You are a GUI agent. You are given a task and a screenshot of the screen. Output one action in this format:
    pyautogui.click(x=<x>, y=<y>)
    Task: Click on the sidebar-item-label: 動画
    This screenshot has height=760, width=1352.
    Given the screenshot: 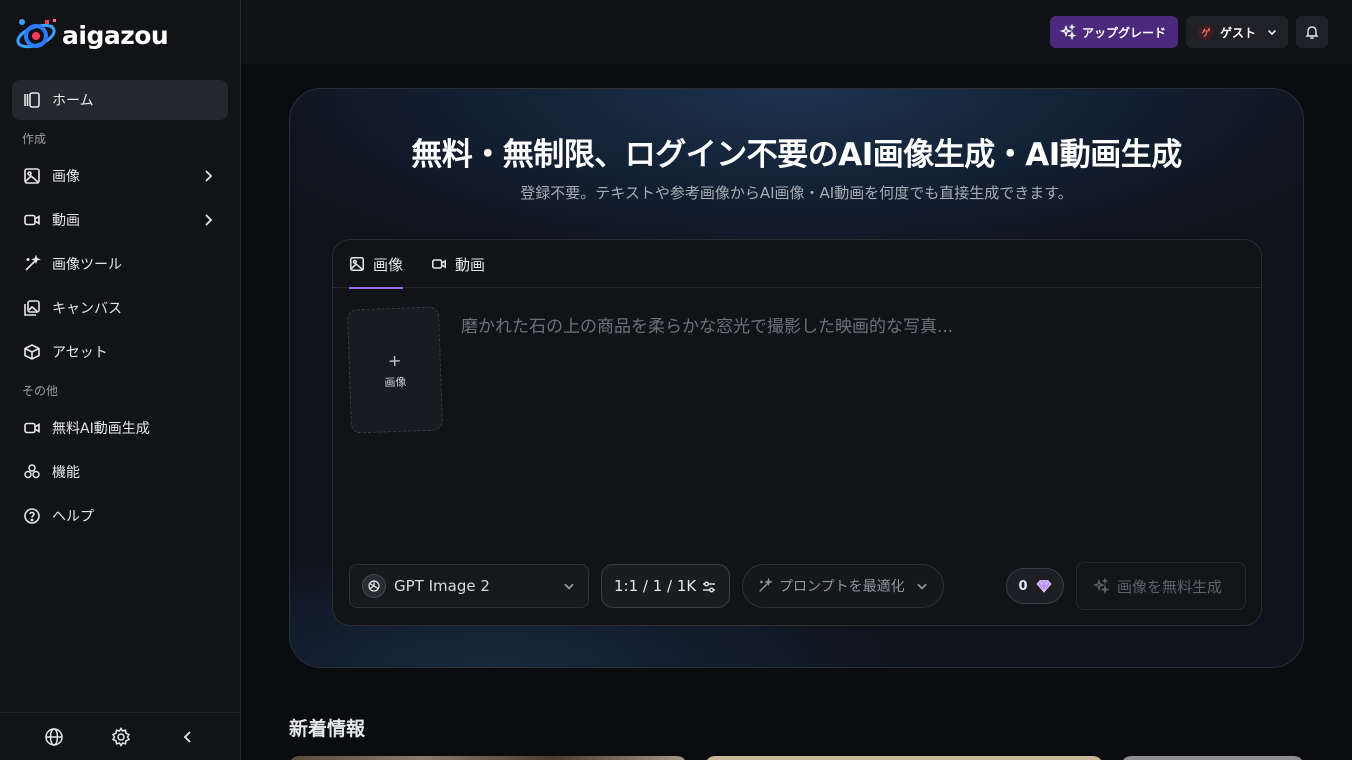 What is the action you would take?
    pyautogui.click(x=66, y=221)
    